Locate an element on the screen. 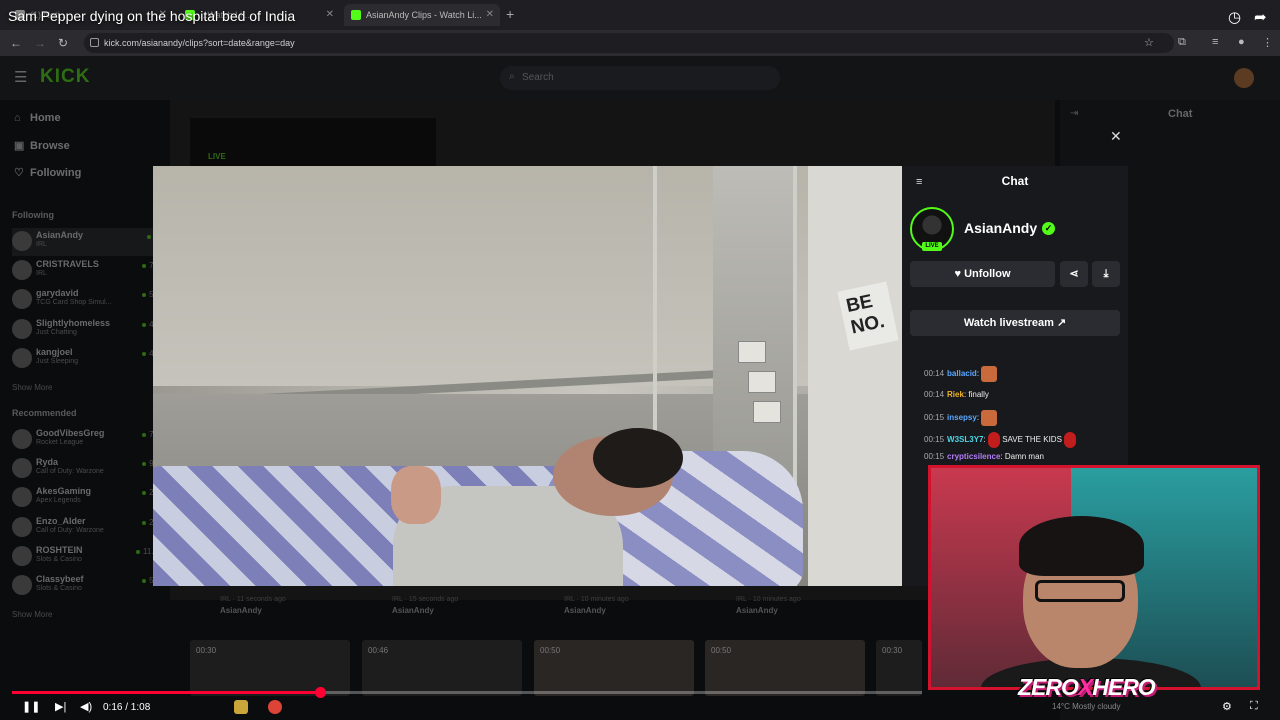  pause-icon: ❚❚ is located at coordinates (31, 706).